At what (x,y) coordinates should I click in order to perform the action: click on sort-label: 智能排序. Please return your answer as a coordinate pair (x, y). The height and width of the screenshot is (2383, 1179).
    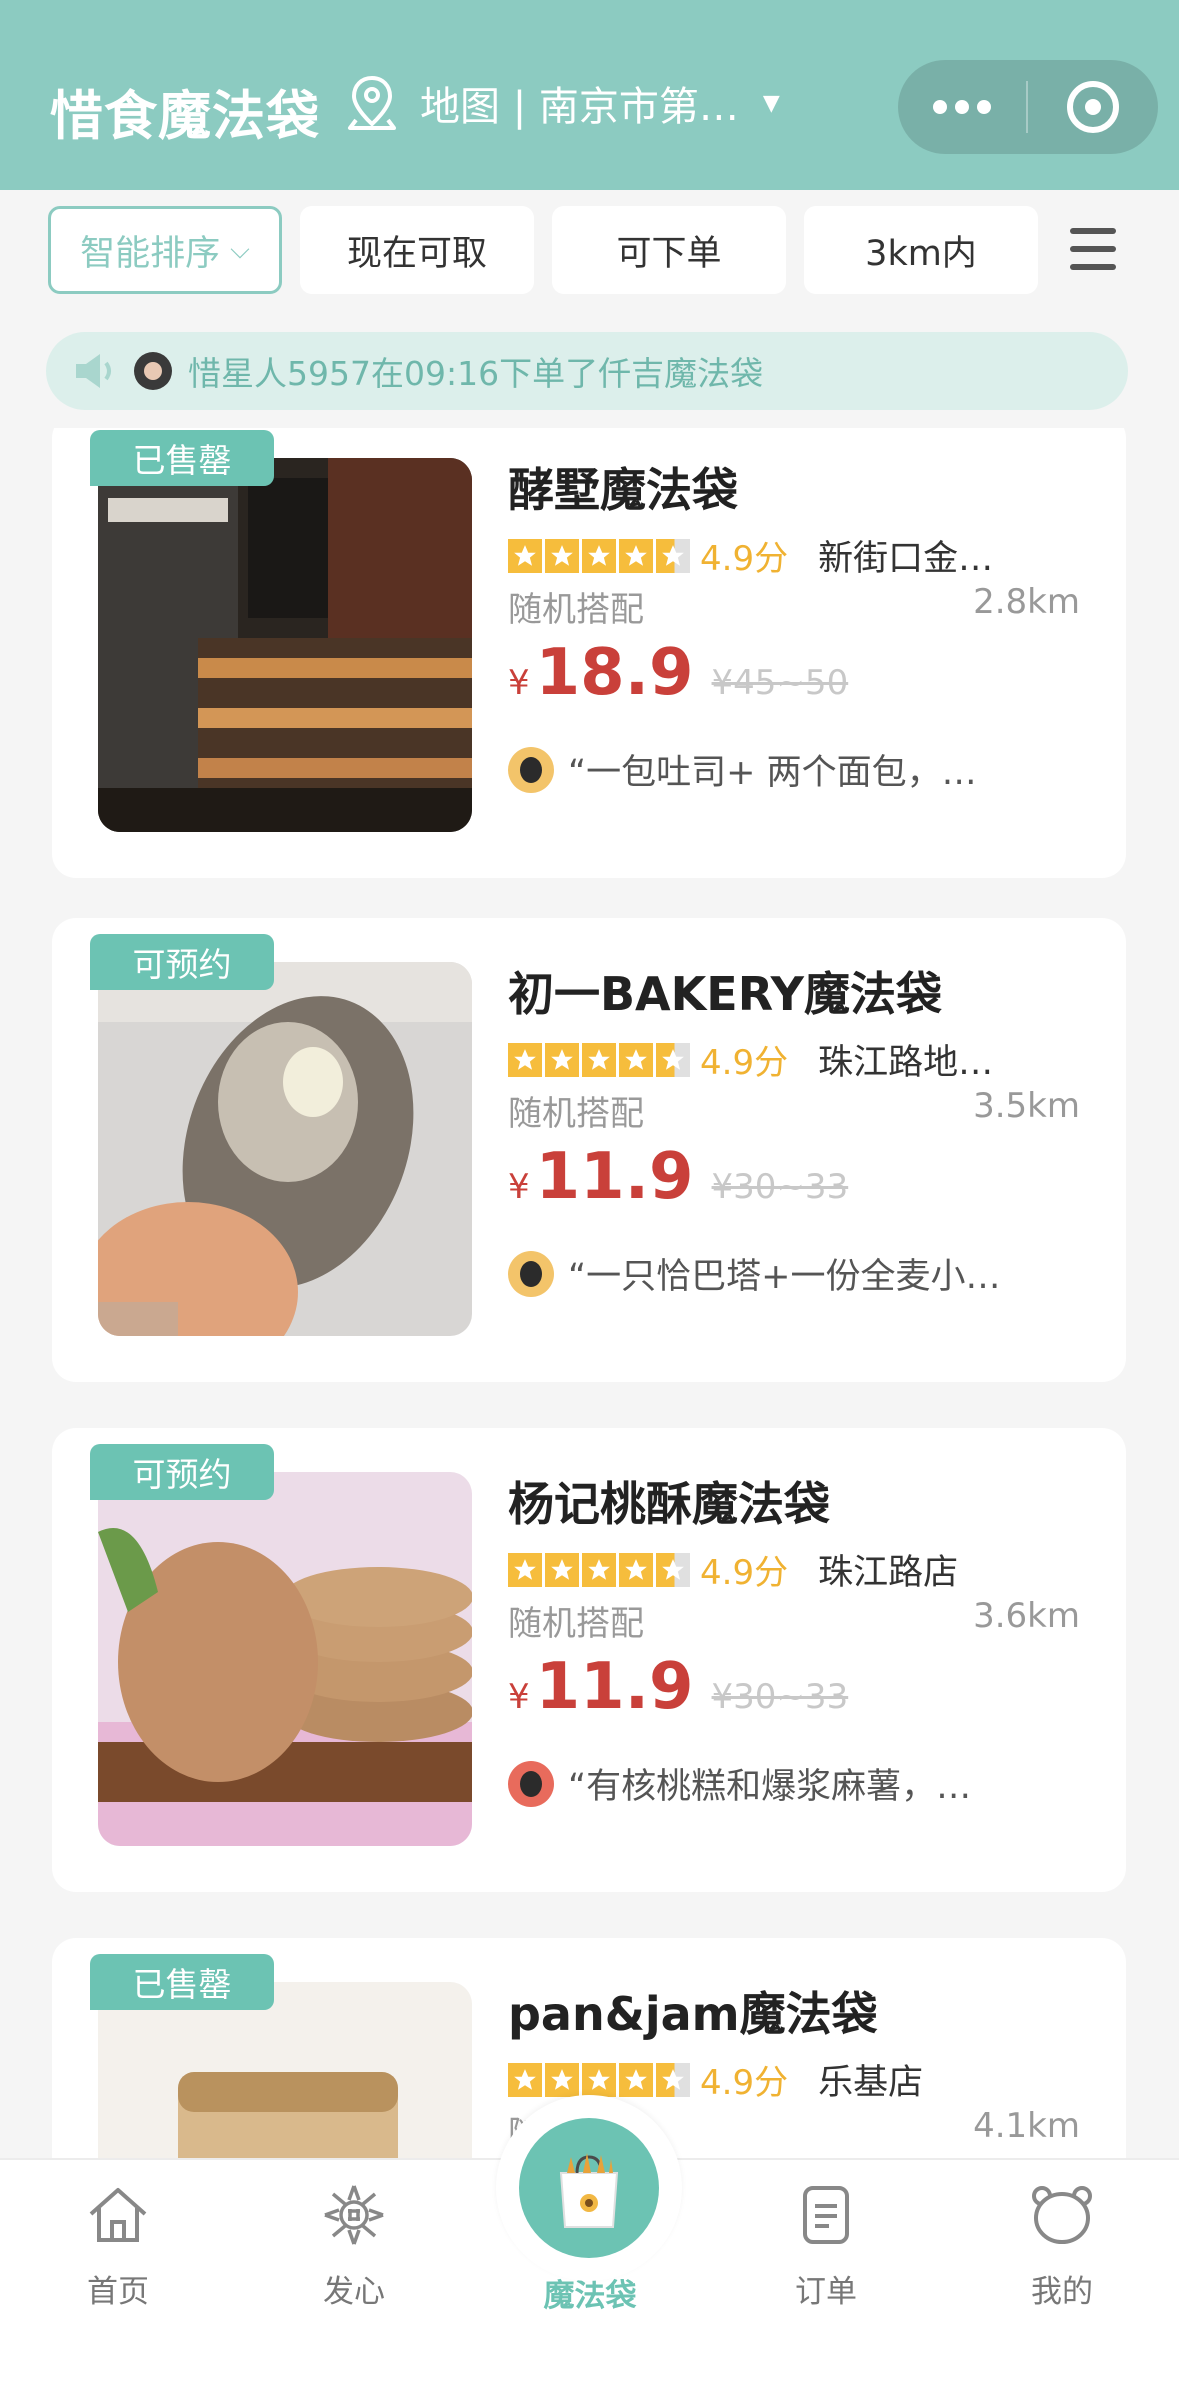
    Looking at the image, I should click on (150, 253).